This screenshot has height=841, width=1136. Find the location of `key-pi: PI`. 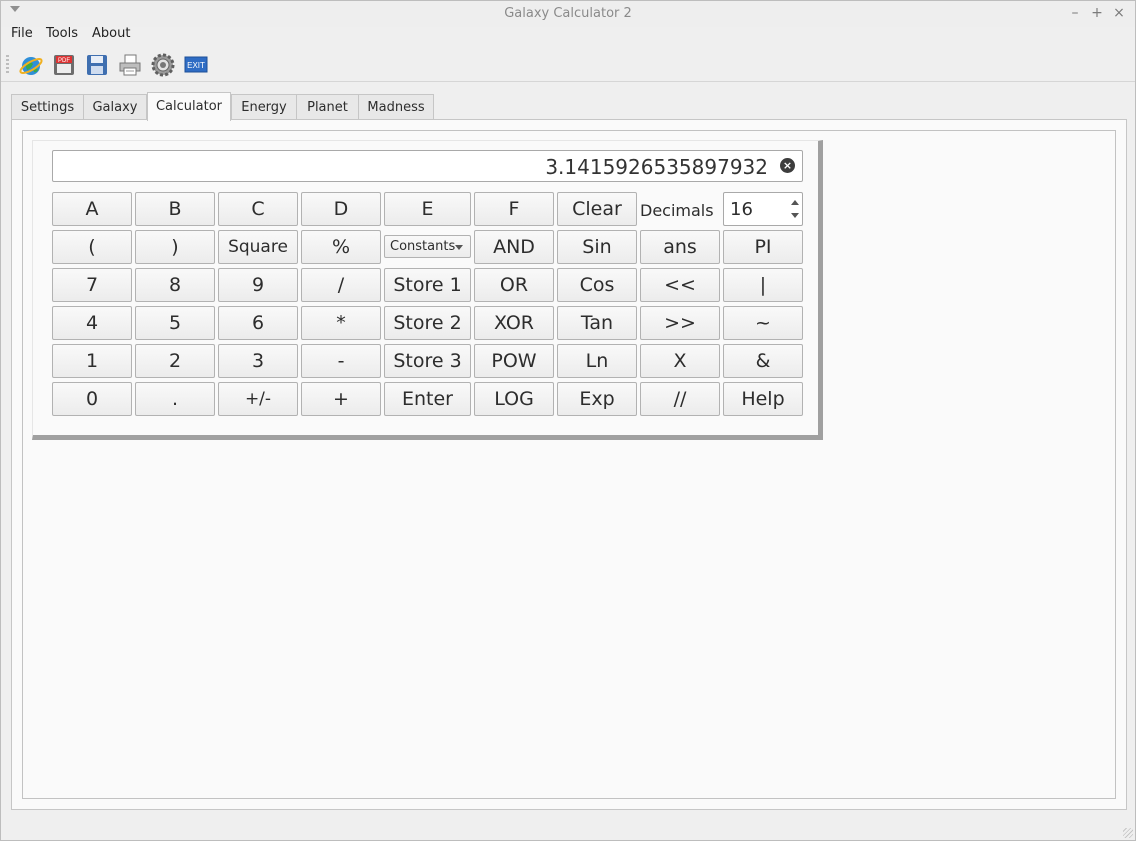

key-pi: PI is located at coordinates (763, 247).